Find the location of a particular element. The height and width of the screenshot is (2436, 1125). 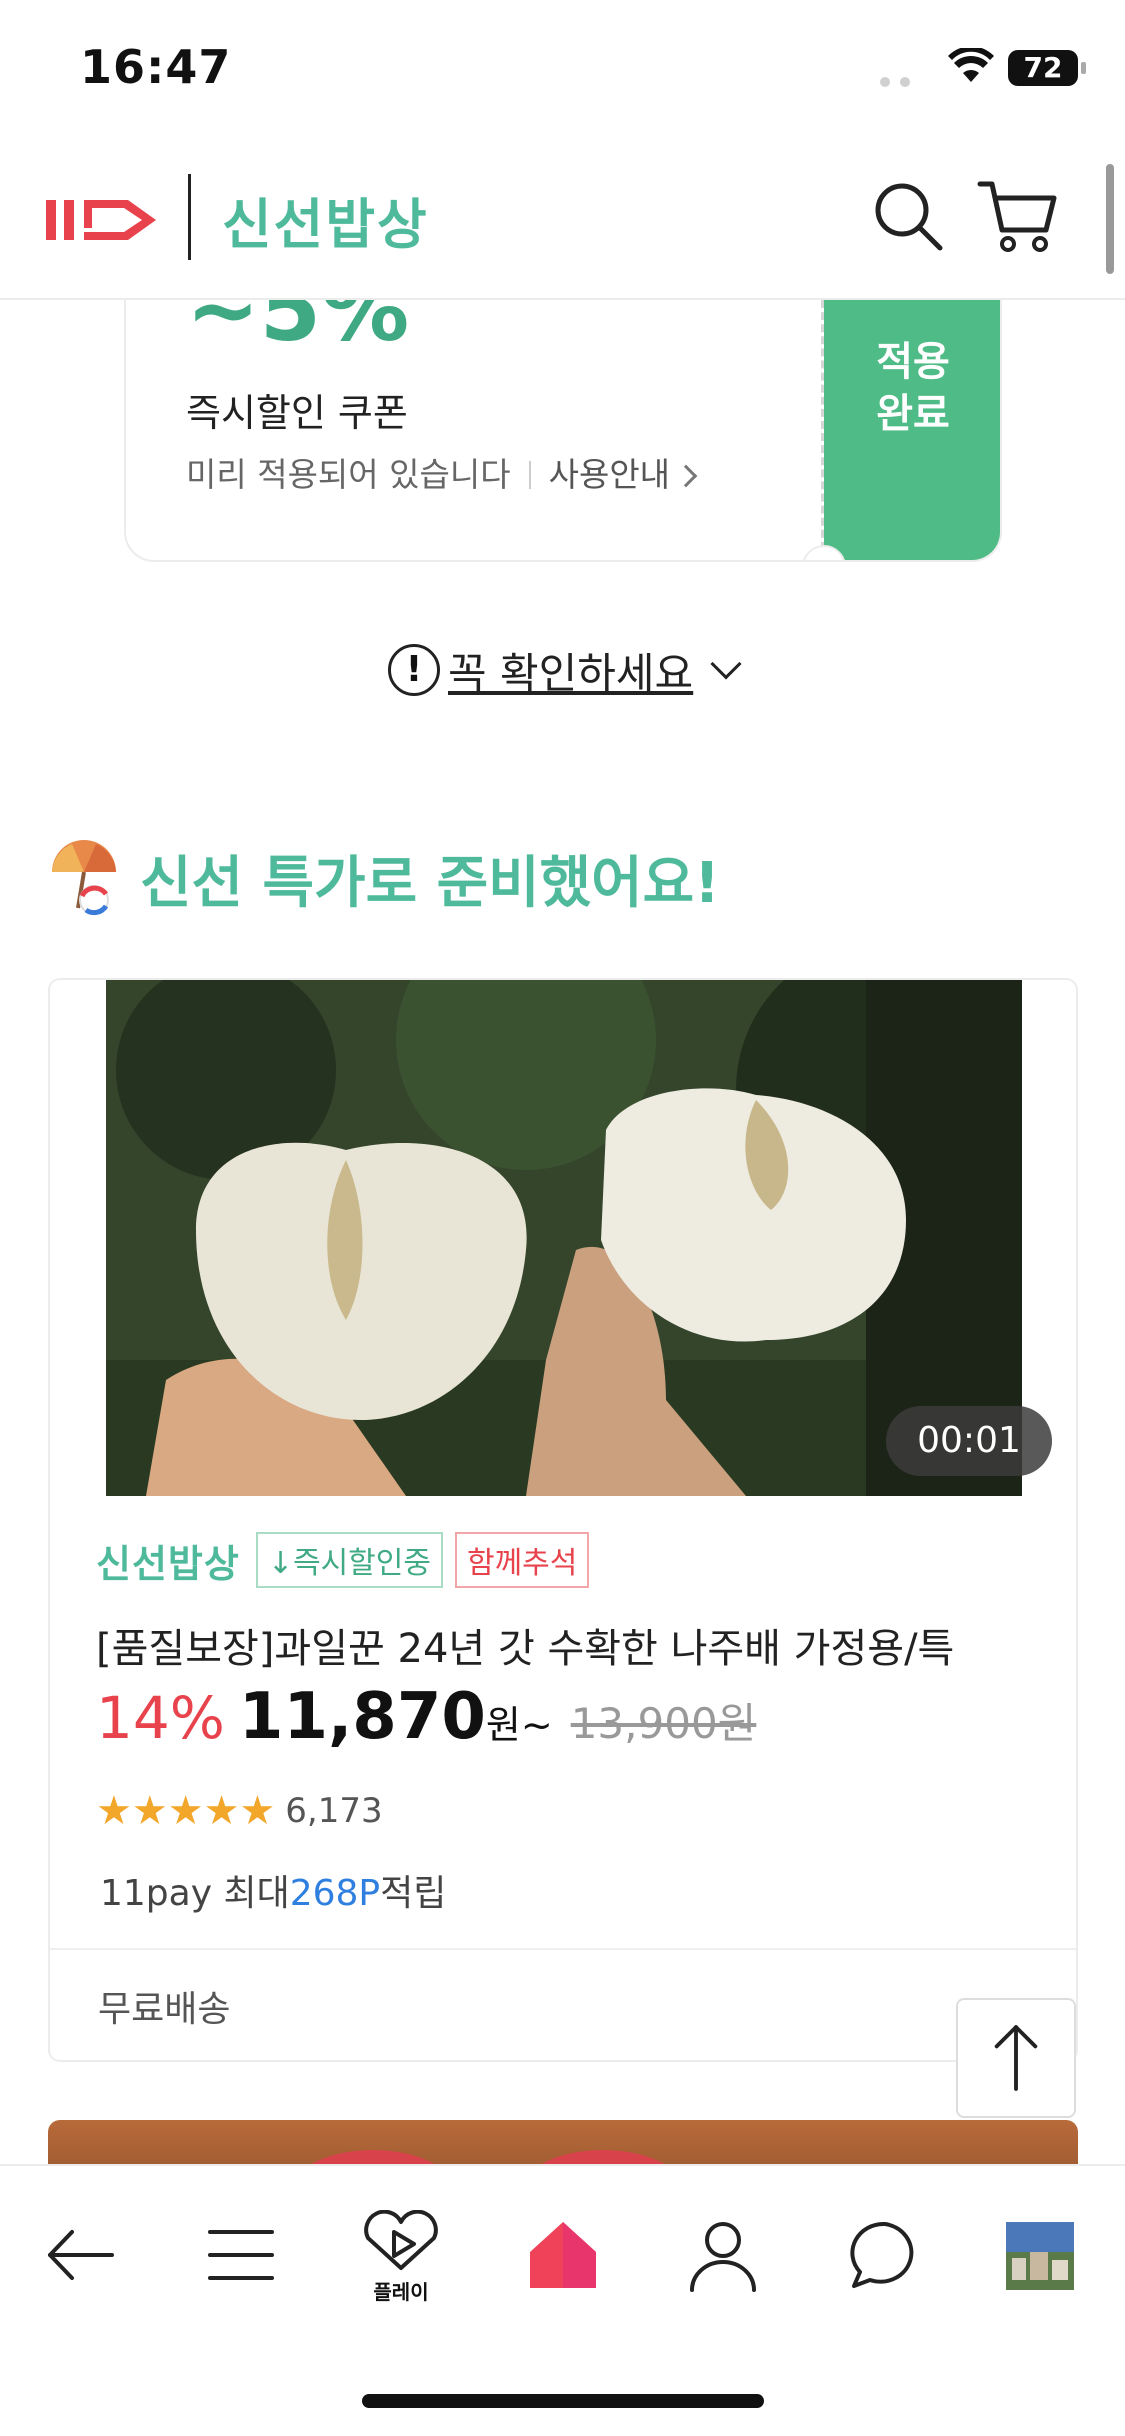

video-duration: 00:01 is located at coordinates (969, 1441).